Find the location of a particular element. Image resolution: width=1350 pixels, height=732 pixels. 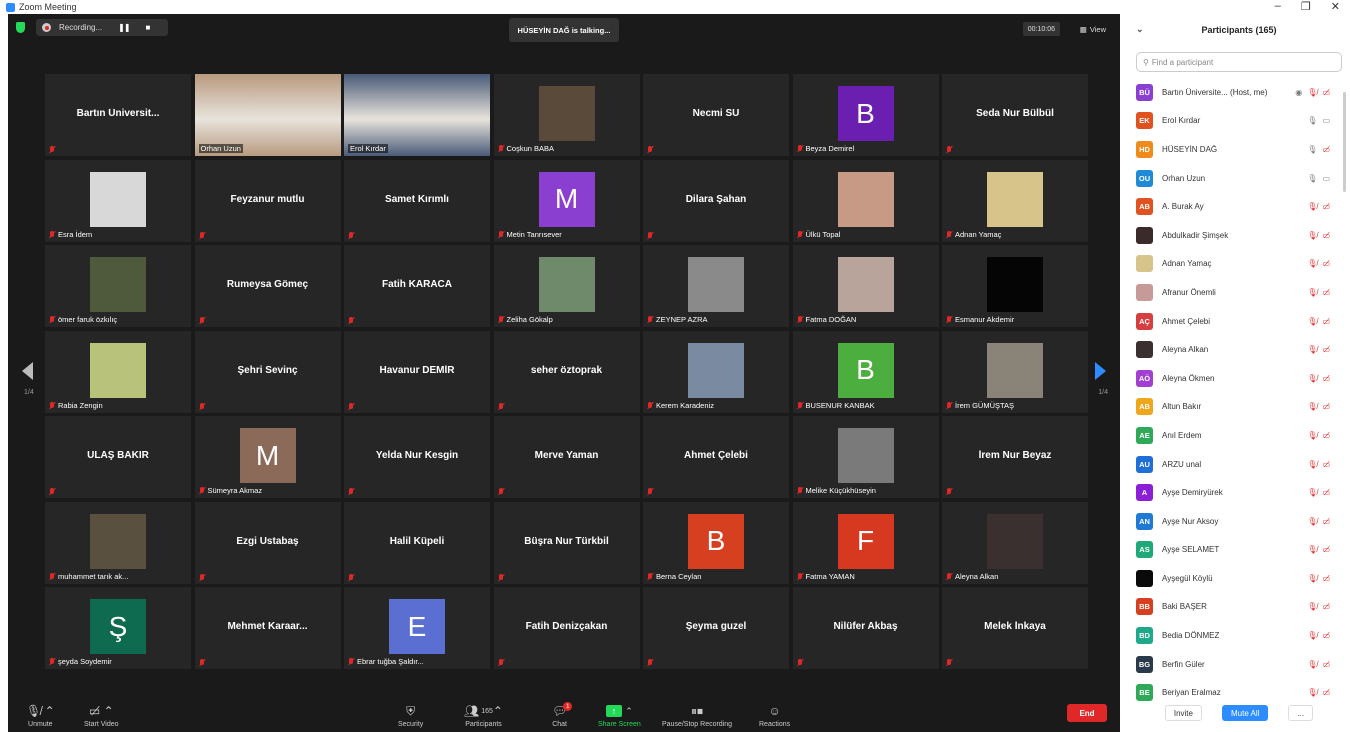

participant-tile: F Fatma YAMAN is located at coordinates (865, 542).